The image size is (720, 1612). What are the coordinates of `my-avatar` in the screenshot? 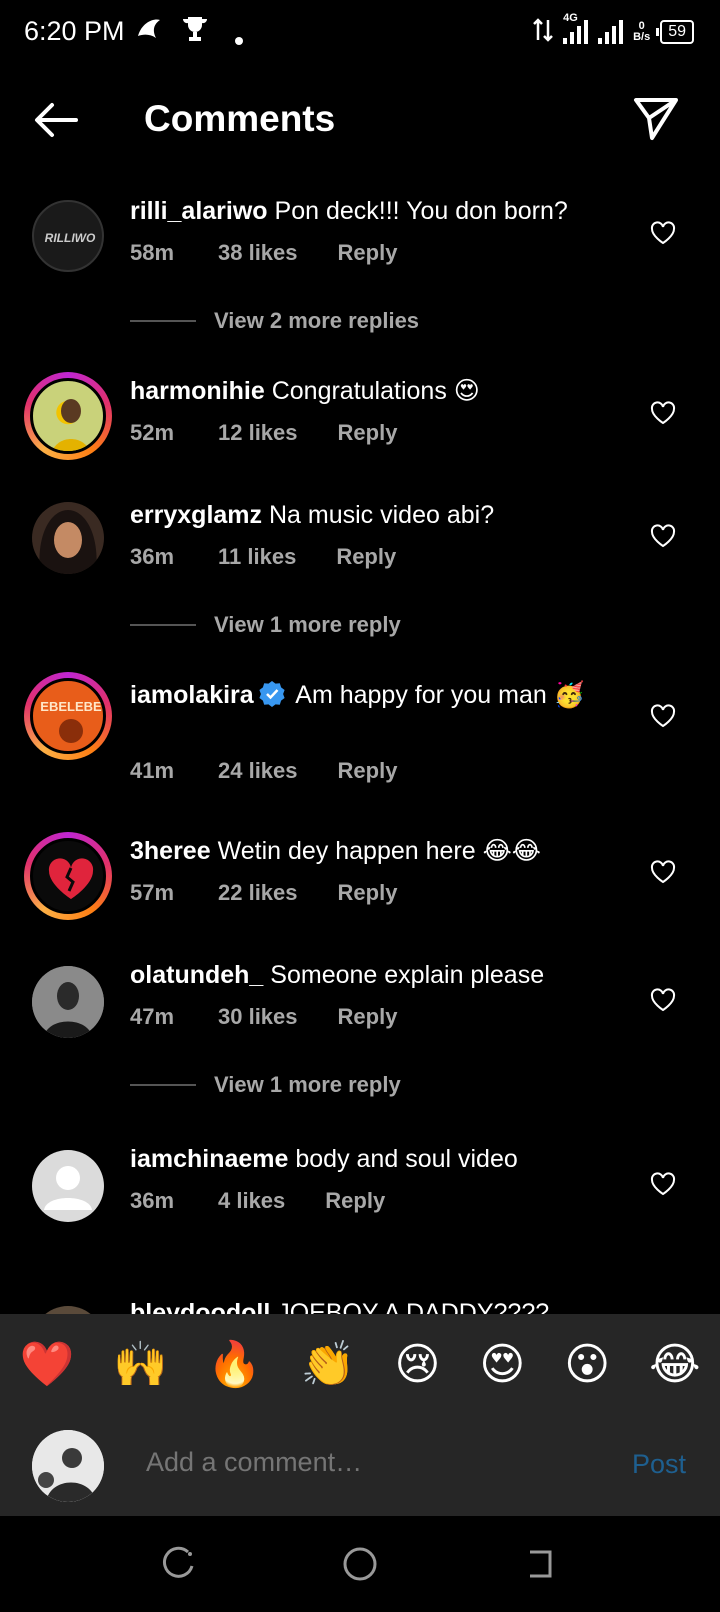 It's located at (68, 1466).